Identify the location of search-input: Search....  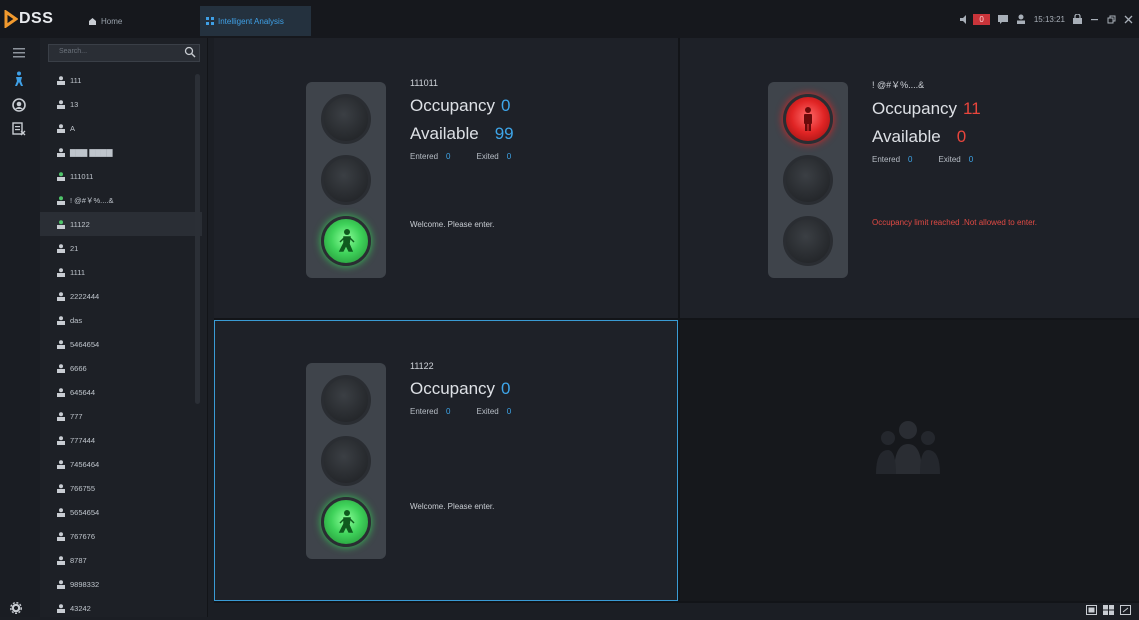
(124, 53).